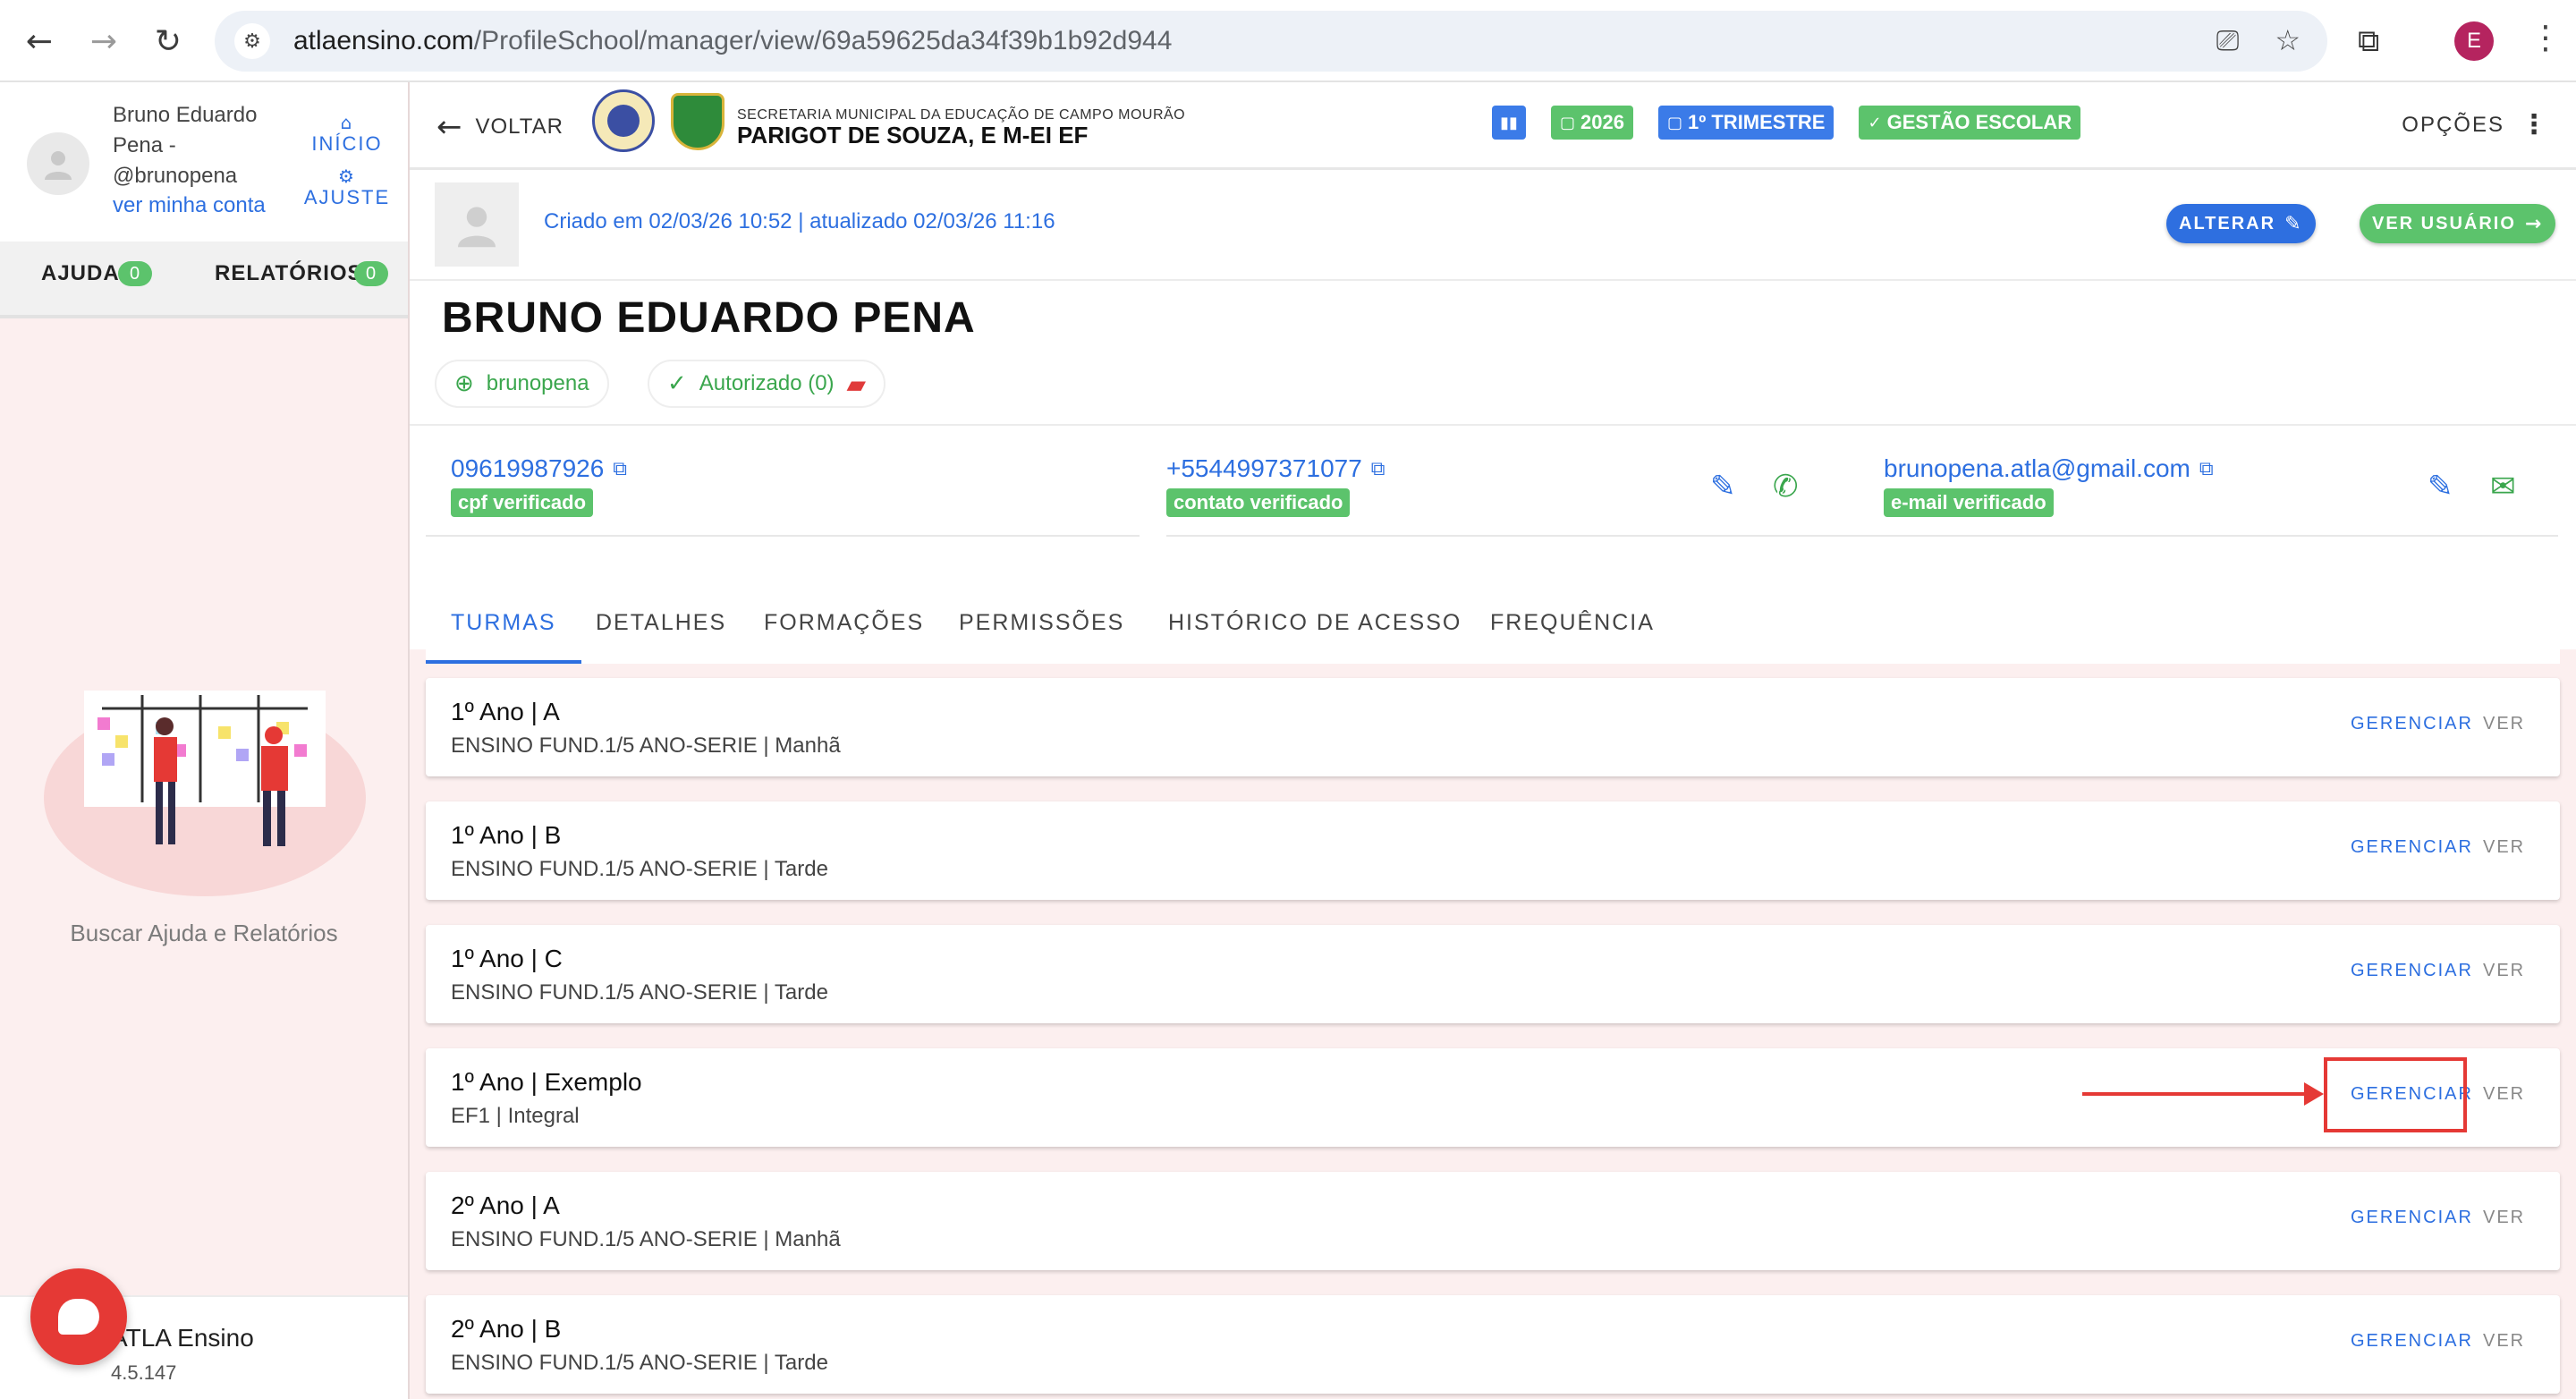  What do you see at coordinates (709, 318) in the screenshot?
I see `profile-name: BRUNO EDUARDO PENA` at bounding box center [709, 318].